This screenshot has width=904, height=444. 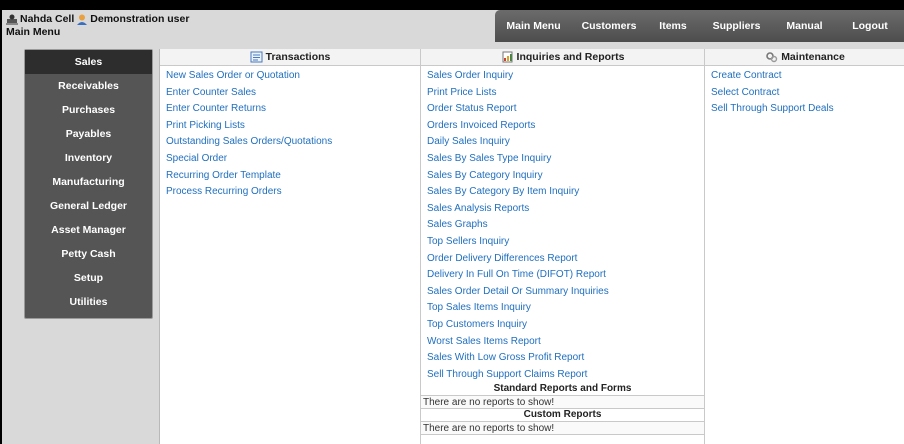 What do you see at coordinates (293, 76) in the screenshot?
I see `transactions-link: New Sales Order or Quotation` at bounding box center [293, 76].